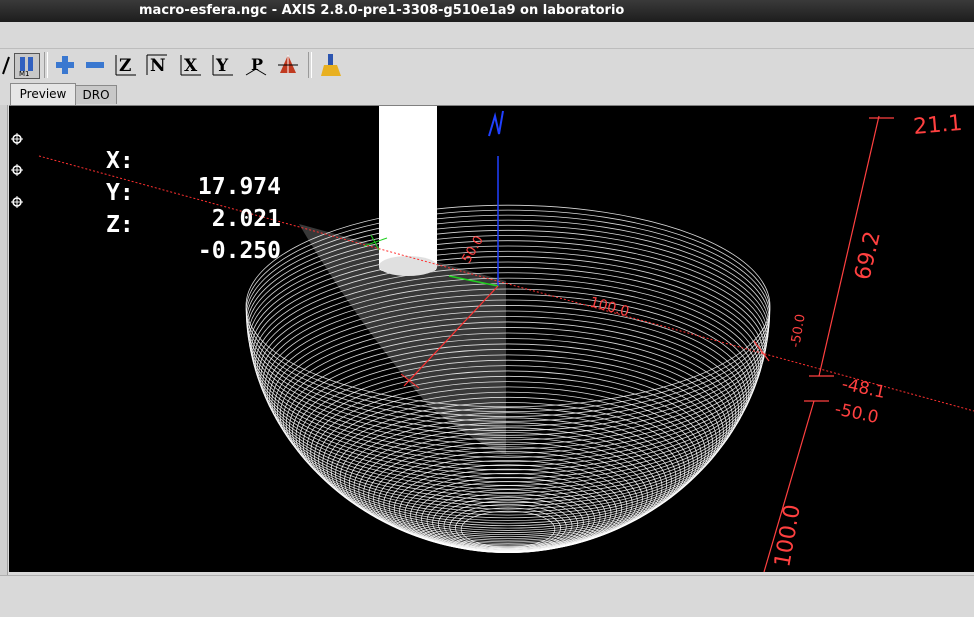  What do you see at coordinates (96, 94) in the screenshot?
I see `tab-dro: DRO` at bounding box center [96, 94].